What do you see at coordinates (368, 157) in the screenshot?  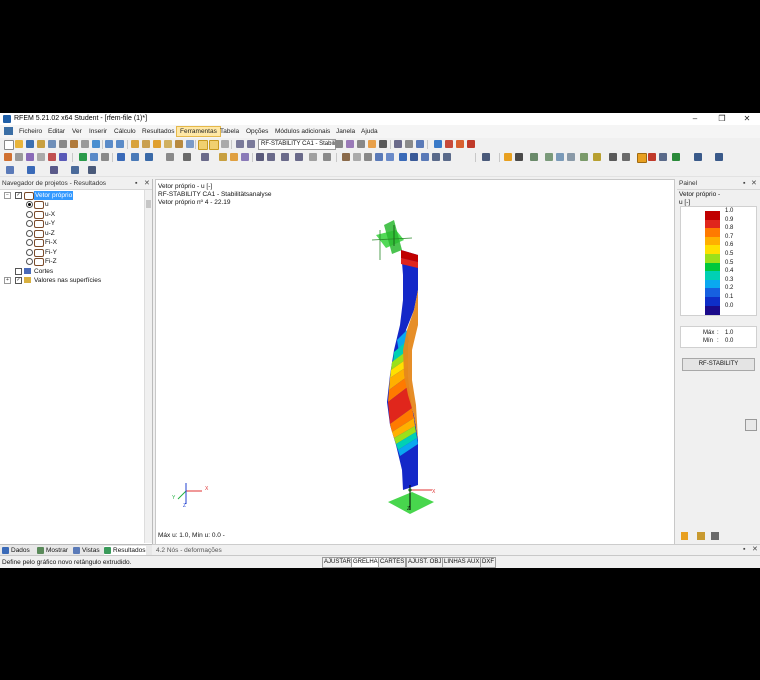 I see `transparent-icon` at bounding box center [368, 157].